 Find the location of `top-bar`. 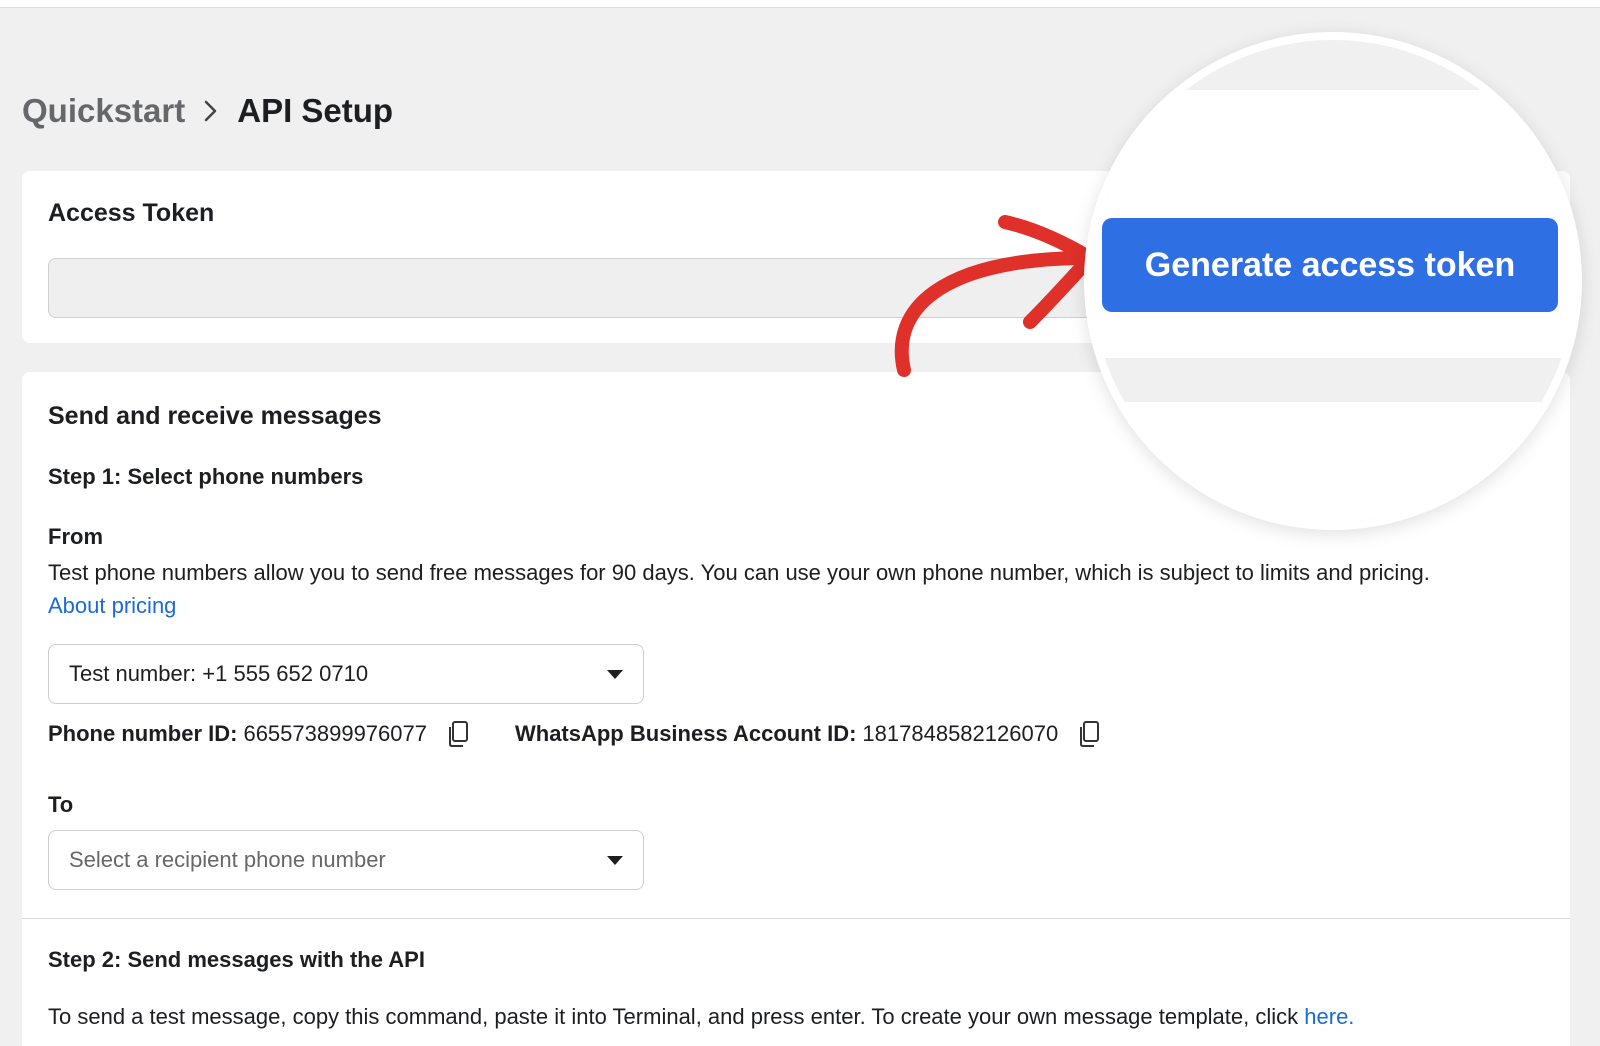

top-bar is located at coordinates (800, 4).